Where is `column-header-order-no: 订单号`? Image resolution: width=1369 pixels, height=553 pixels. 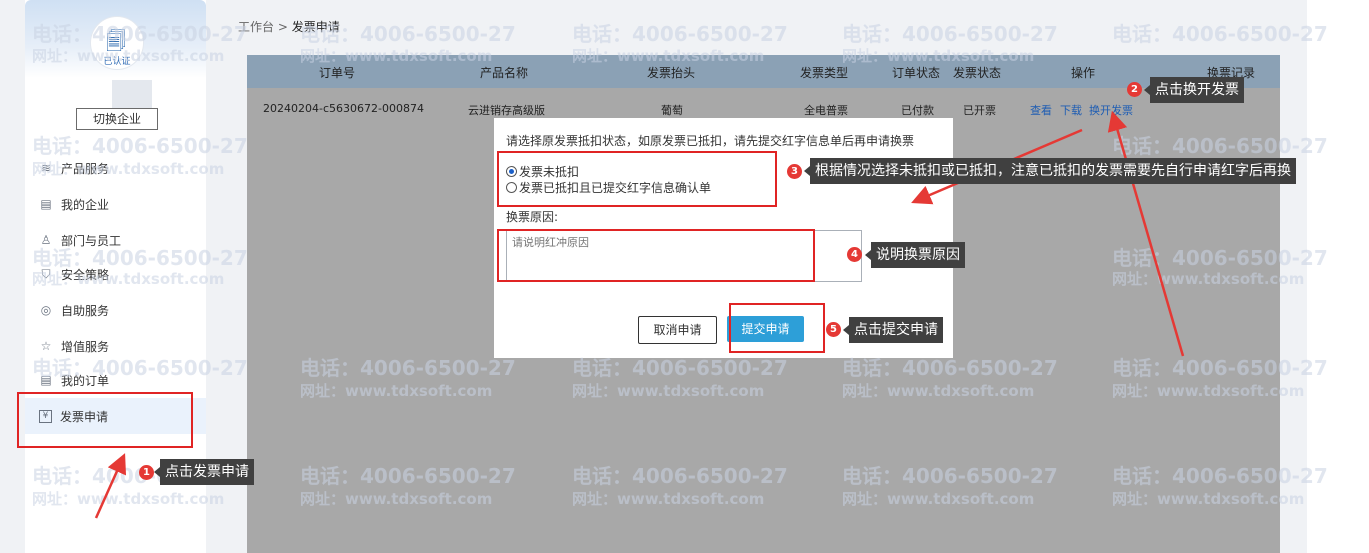 column-header-order-no: 订单号 is located at coordinates (337, 73).